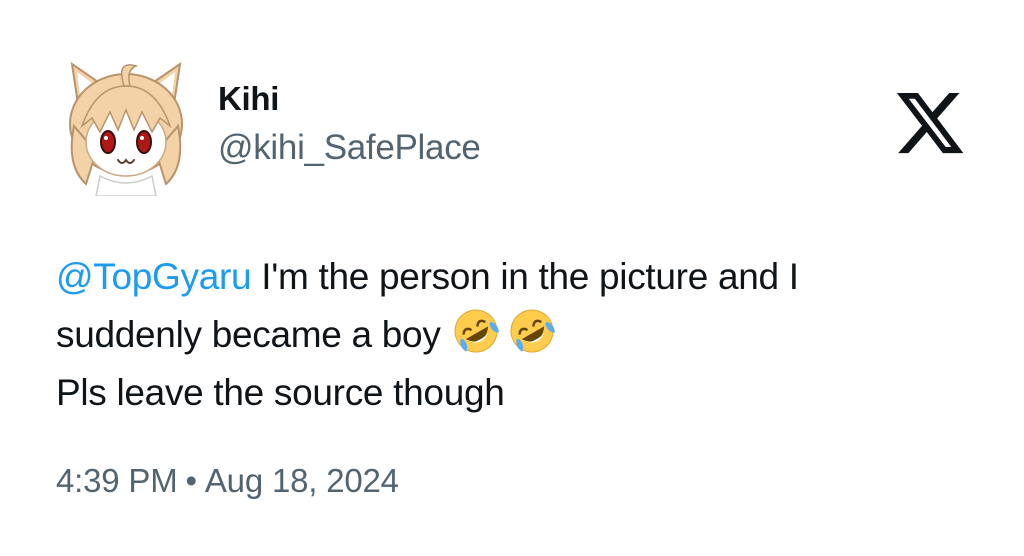  Describe the element at coordinates (248, 99) in the screenshot. I see `author-display-name: Kihi` at that location.